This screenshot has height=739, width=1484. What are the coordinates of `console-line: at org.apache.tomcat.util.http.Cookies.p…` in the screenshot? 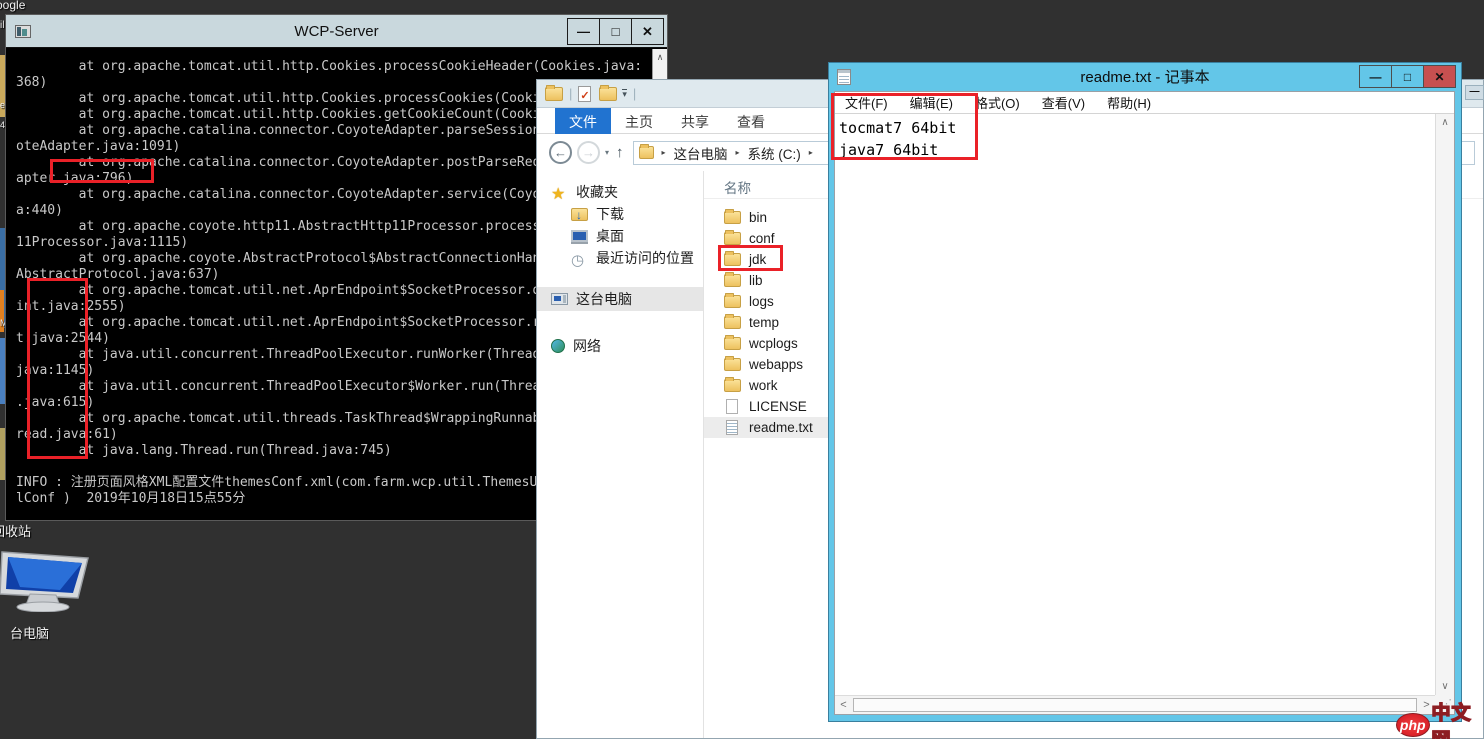 It's located at (329, 66).